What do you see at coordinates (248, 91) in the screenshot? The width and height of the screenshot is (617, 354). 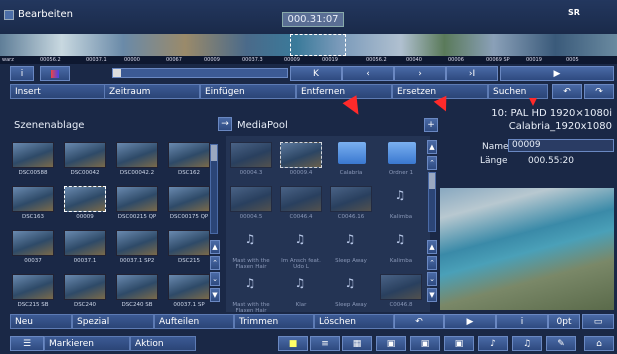 I see `einfuegen-button: Einfügen` at bounding box center [248, 91].